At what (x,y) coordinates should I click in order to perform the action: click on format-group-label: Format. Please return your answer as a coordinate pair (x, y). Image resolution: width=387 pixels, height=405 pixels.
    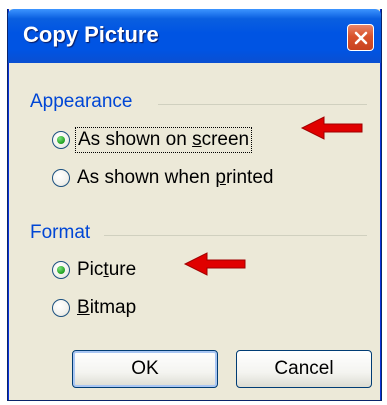
    Looking at the image, I should click on (60, 232).